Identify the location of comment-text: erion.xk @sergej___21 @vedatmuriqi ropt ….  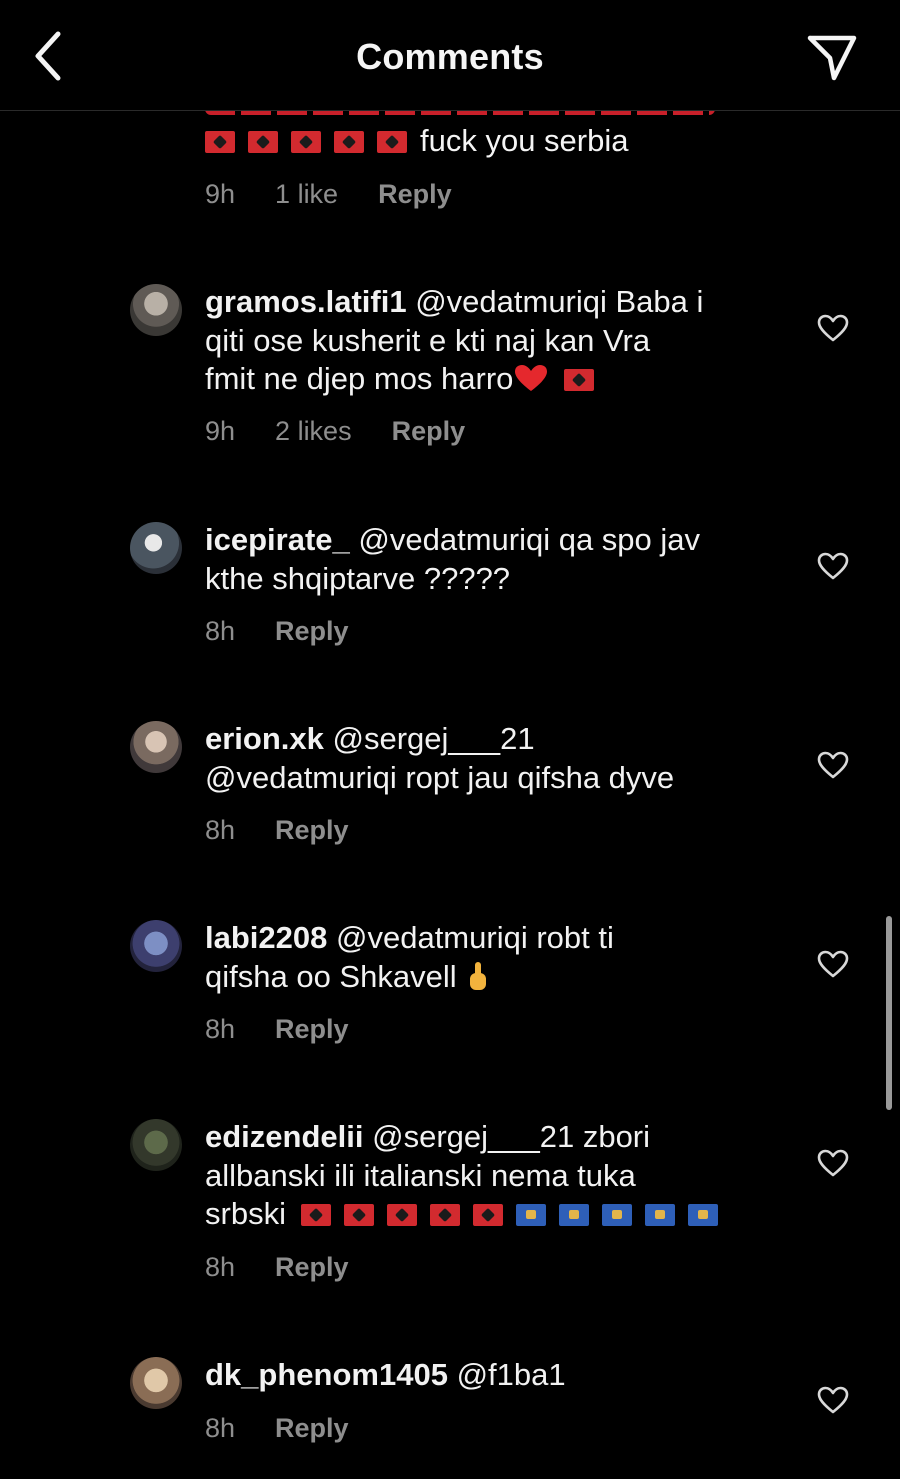
(485, 758).